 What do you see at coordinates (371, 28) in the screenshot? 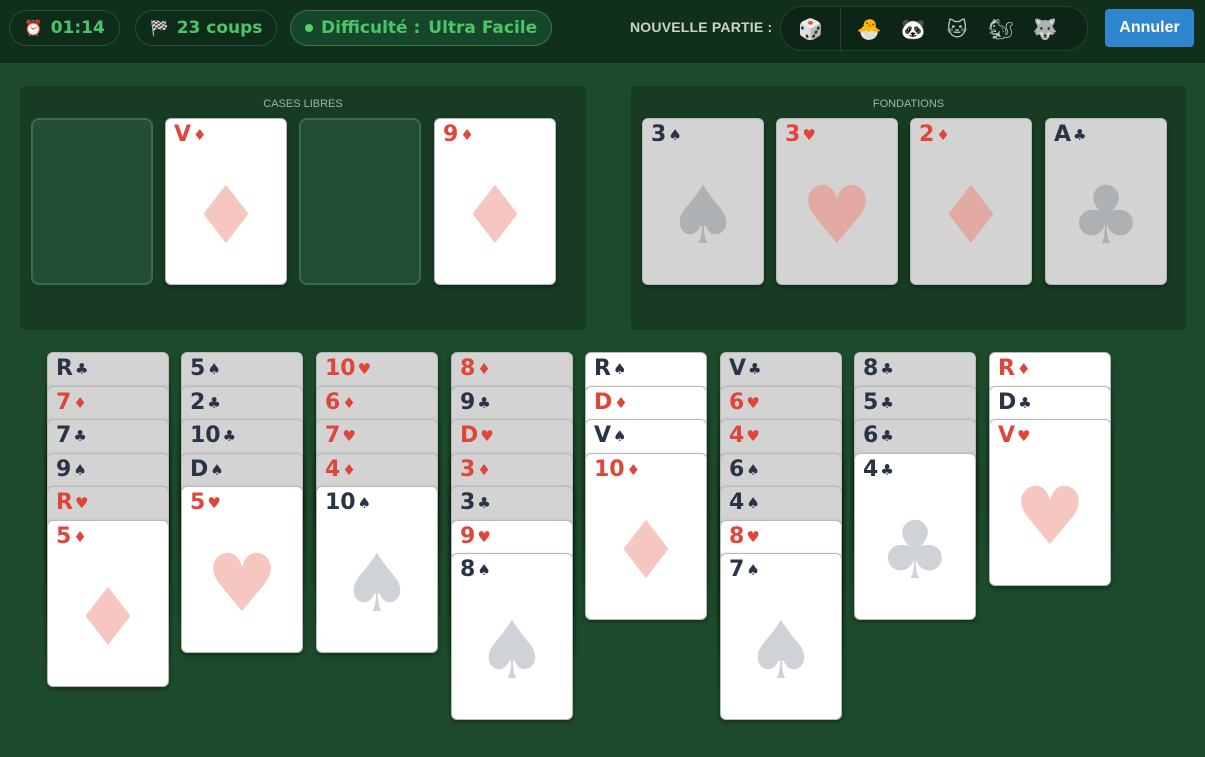
I see `difficulty-label: Difficulté :` at bounding box center [371, 28].